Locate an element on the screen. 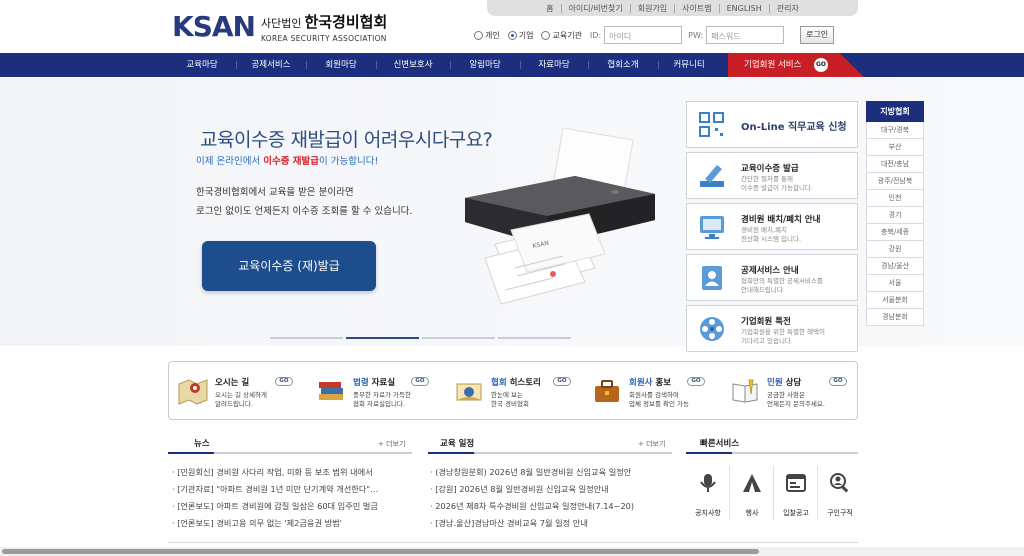  services-divider-accent is located at coordinates (709, 453).